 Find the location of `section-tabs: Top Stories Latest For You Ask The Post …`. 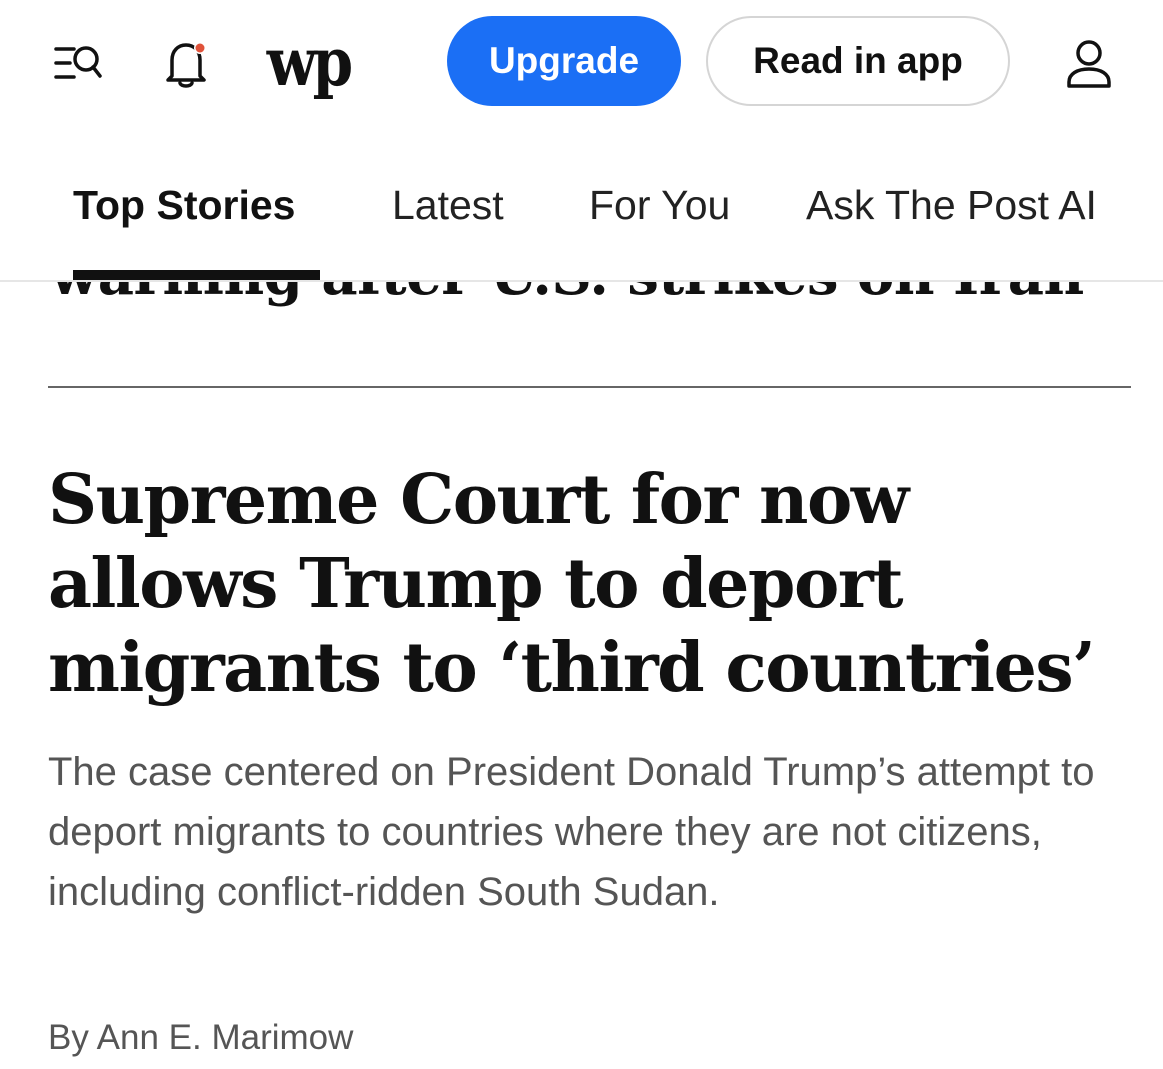

section-tabs: Top Stories Latest For You Ask The Post … is located at coordinates (581, 206).